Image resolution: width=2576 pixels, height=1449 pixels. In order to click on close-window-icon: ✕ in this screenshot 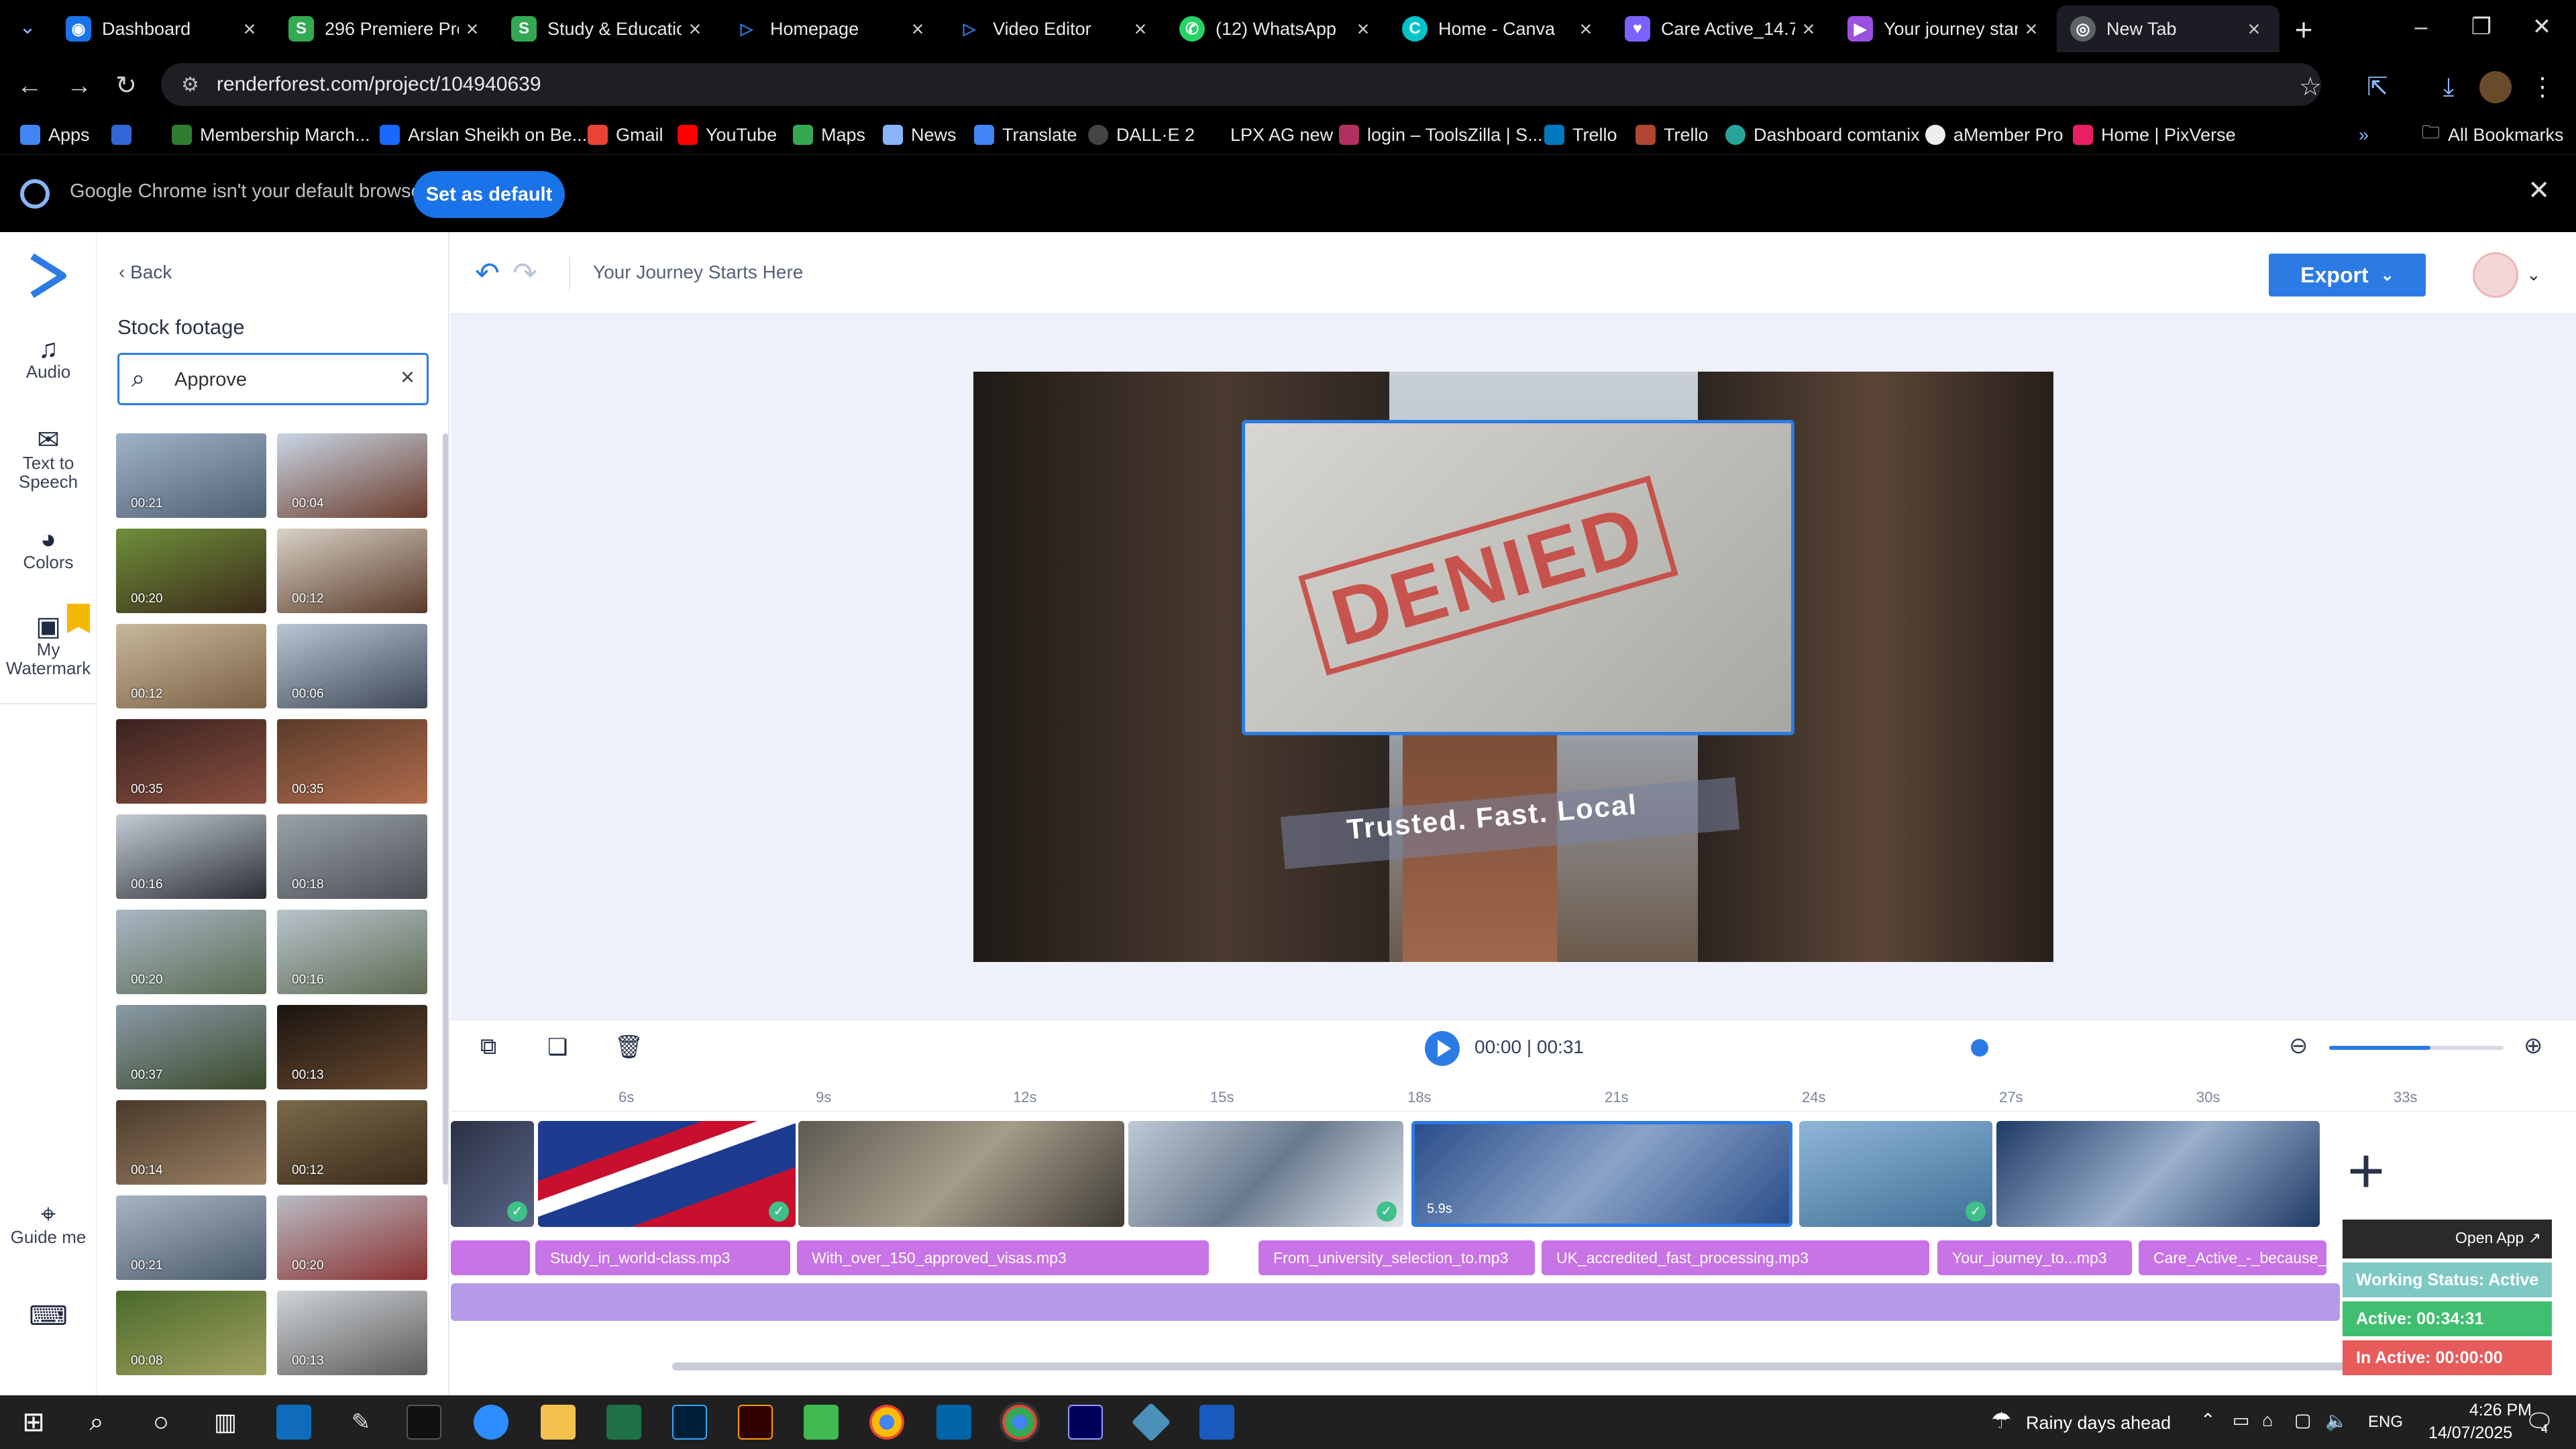, I will do `click(2542, 26)`.